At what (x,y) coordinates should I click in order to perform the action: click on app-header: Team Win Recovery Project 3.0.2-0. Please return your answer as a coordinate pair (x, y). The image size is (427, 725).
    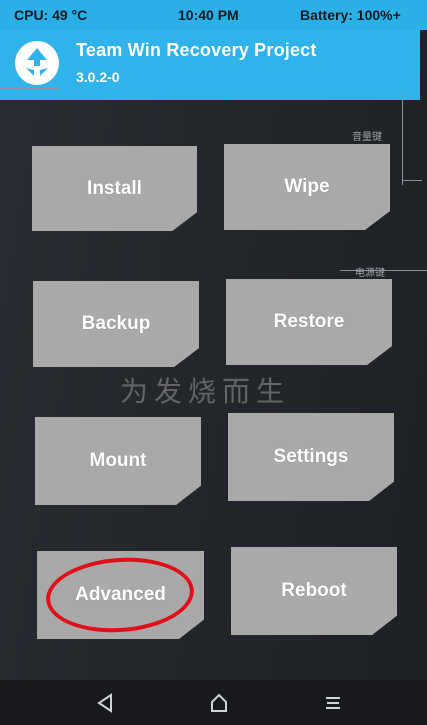
    Looking at the image, I should click on (210, 65).